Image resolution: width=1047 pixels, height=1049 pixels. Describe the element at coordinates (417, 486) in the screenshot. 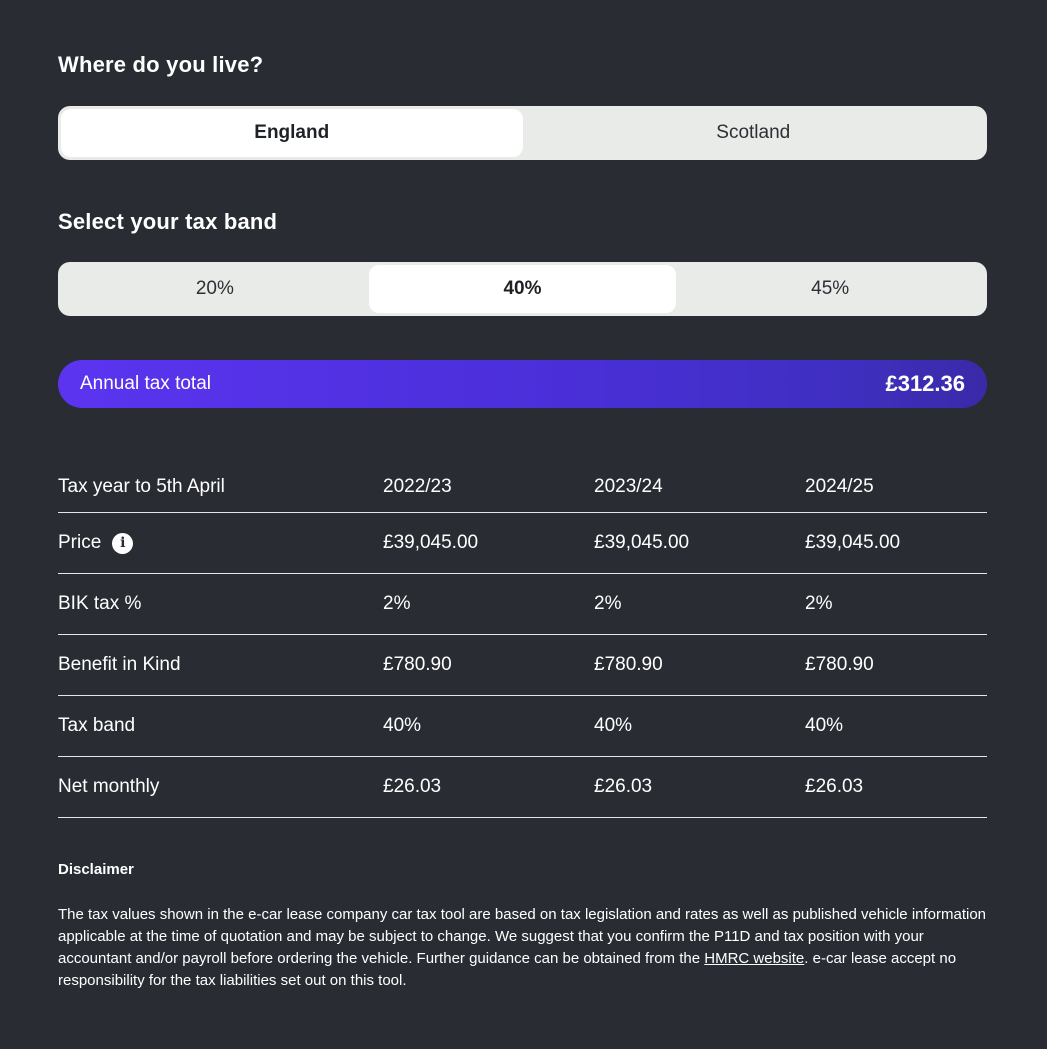

I see `column-header-2022-23: 2022/23` at that location.